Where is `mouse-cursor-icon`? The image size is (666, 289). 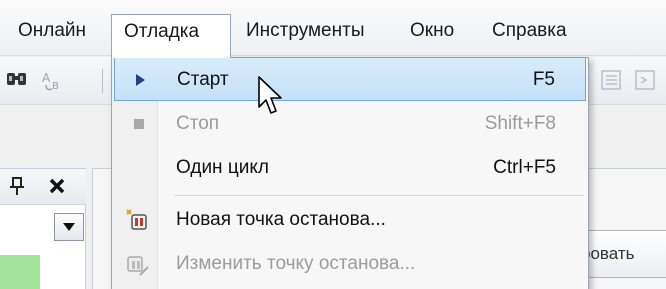
mouse-cursor-icon is located at coordinates (270, 95).